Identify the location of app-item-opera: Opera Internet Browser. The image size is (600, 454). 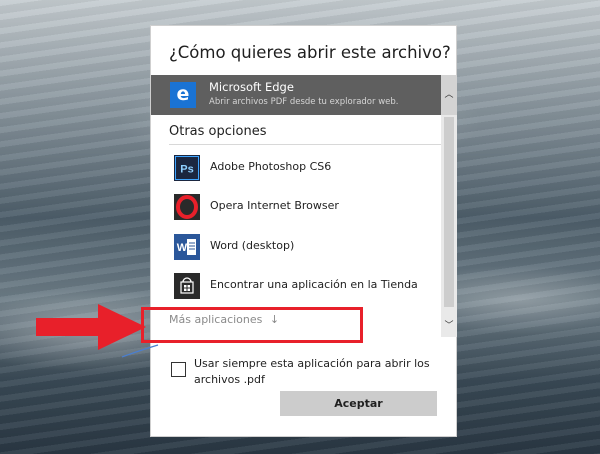
(296, 209).